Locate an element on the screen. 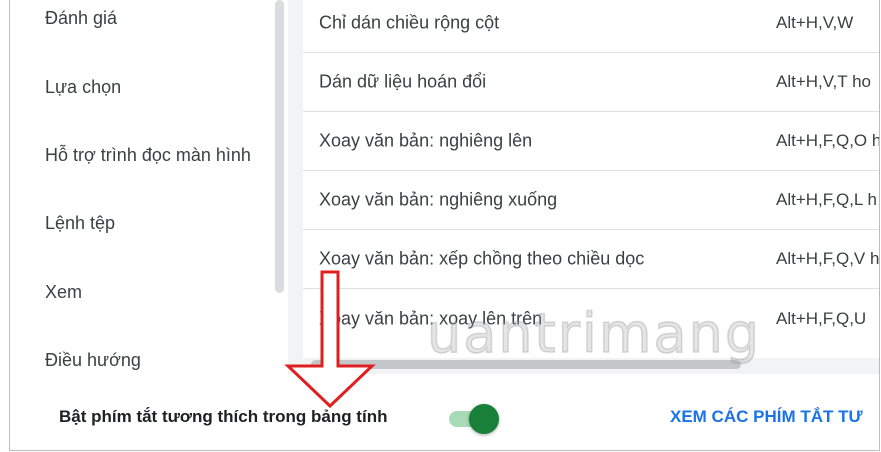  shortcut-keys: Alt+H,V,T ho is located at coordinates (823, 81).